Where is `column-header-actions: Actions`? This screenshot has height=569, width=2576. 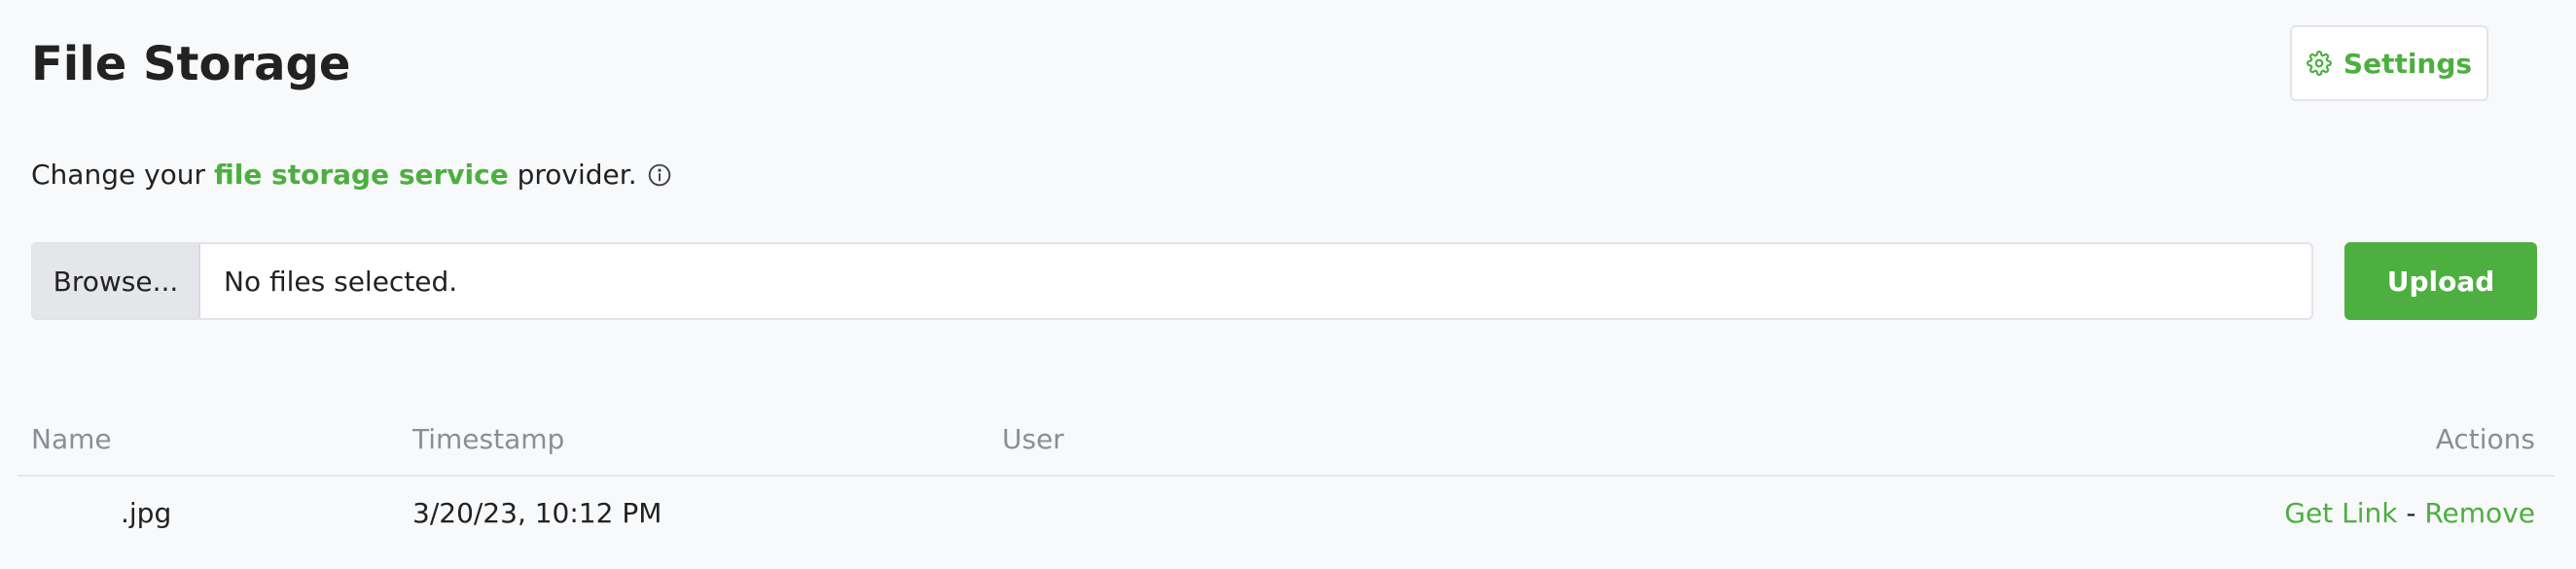 column-header-actions: Actions is located at coordinates (2485, 439).